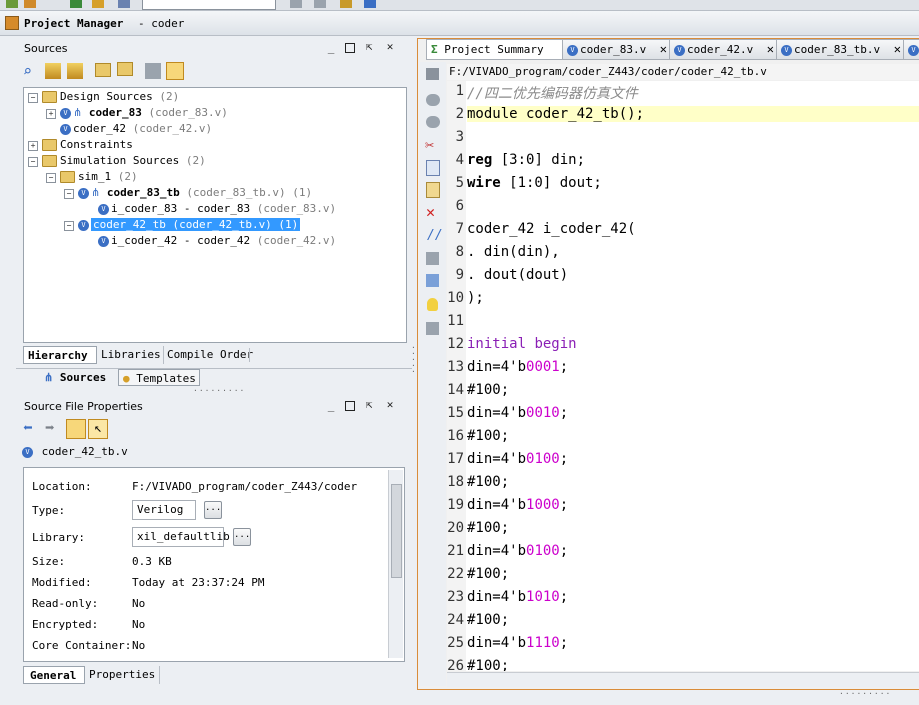 Image resolution: width=919 pixels, height=705 pixels. What do you see at coordinates (435, 235) in the screenshot?
I see `comment-icon: //` at bounding box center [435, 235].